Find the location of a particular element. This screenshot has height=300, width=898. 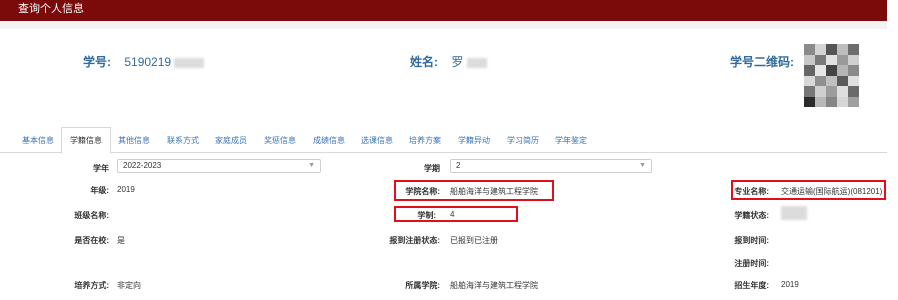

highlight-box-major is located at coordinates (808, 190).